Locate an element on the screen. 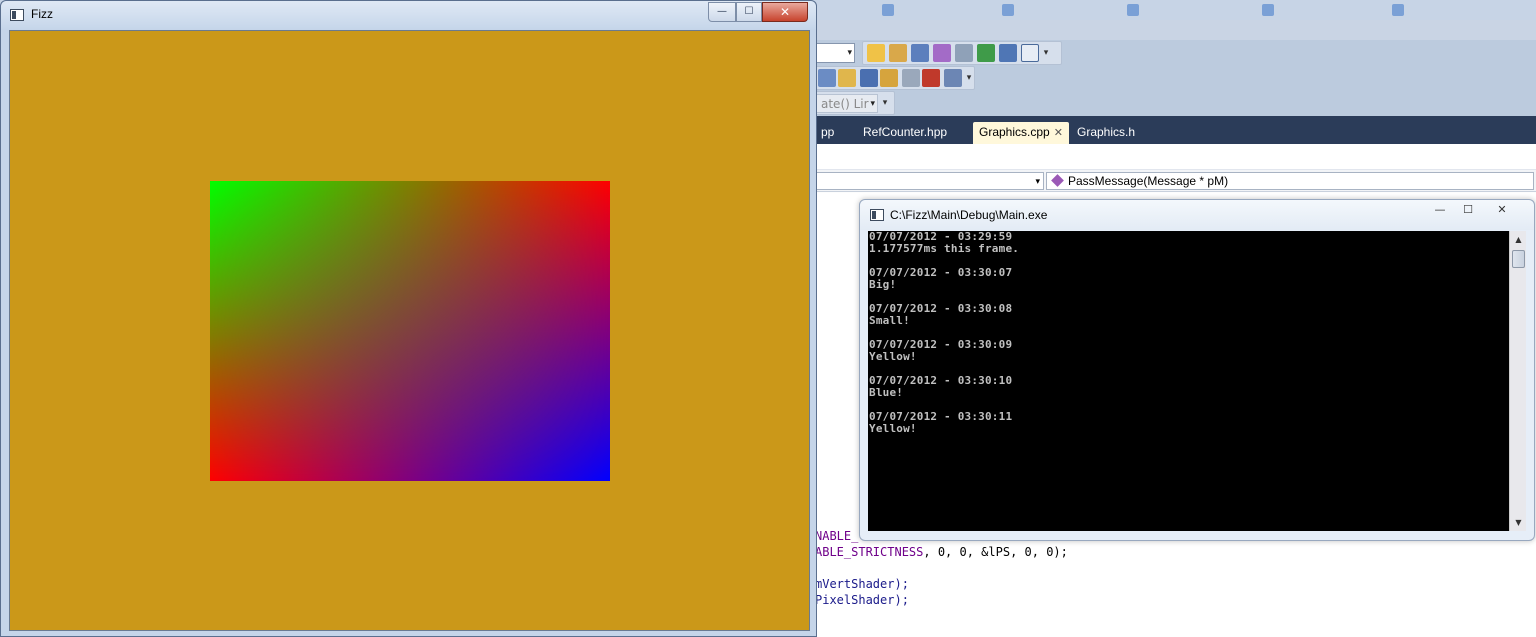 This screenshot has width=1536, height=637. solution-explorer-icon is located at coordinates (898, 53).